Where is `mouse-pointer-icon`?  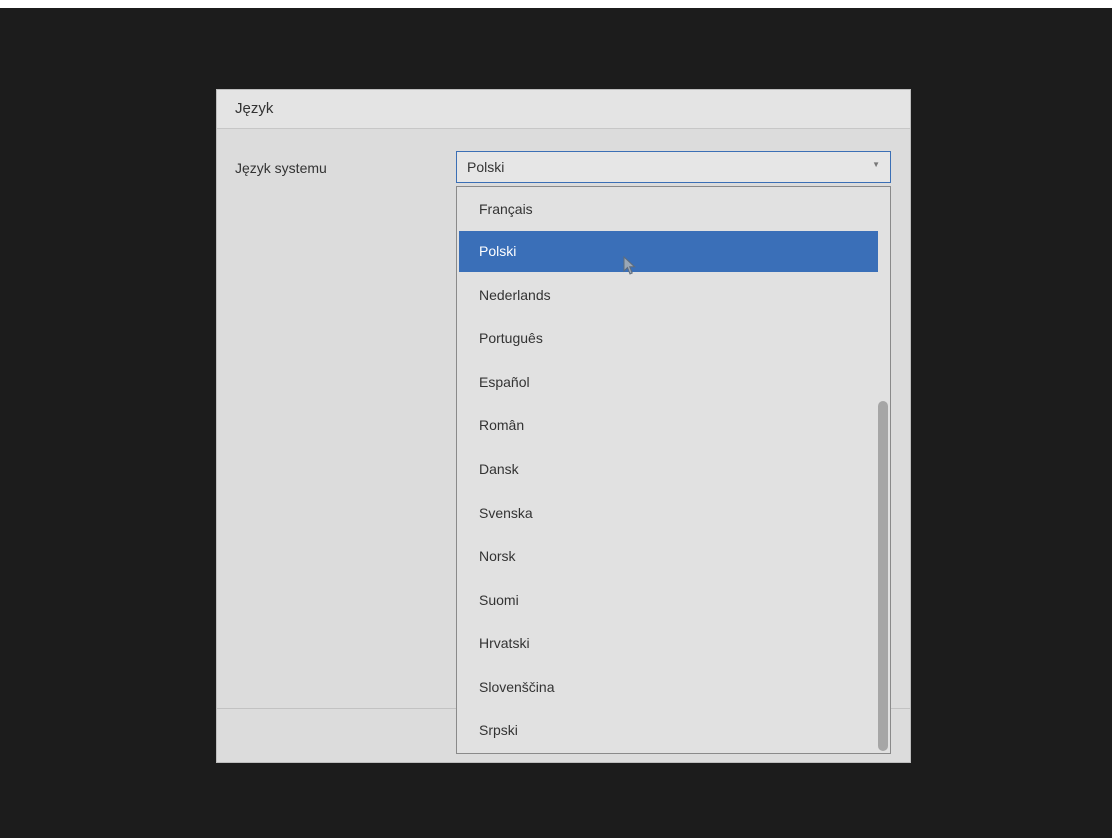
mouse-pointer-icon is located at coordinates (629, 265).